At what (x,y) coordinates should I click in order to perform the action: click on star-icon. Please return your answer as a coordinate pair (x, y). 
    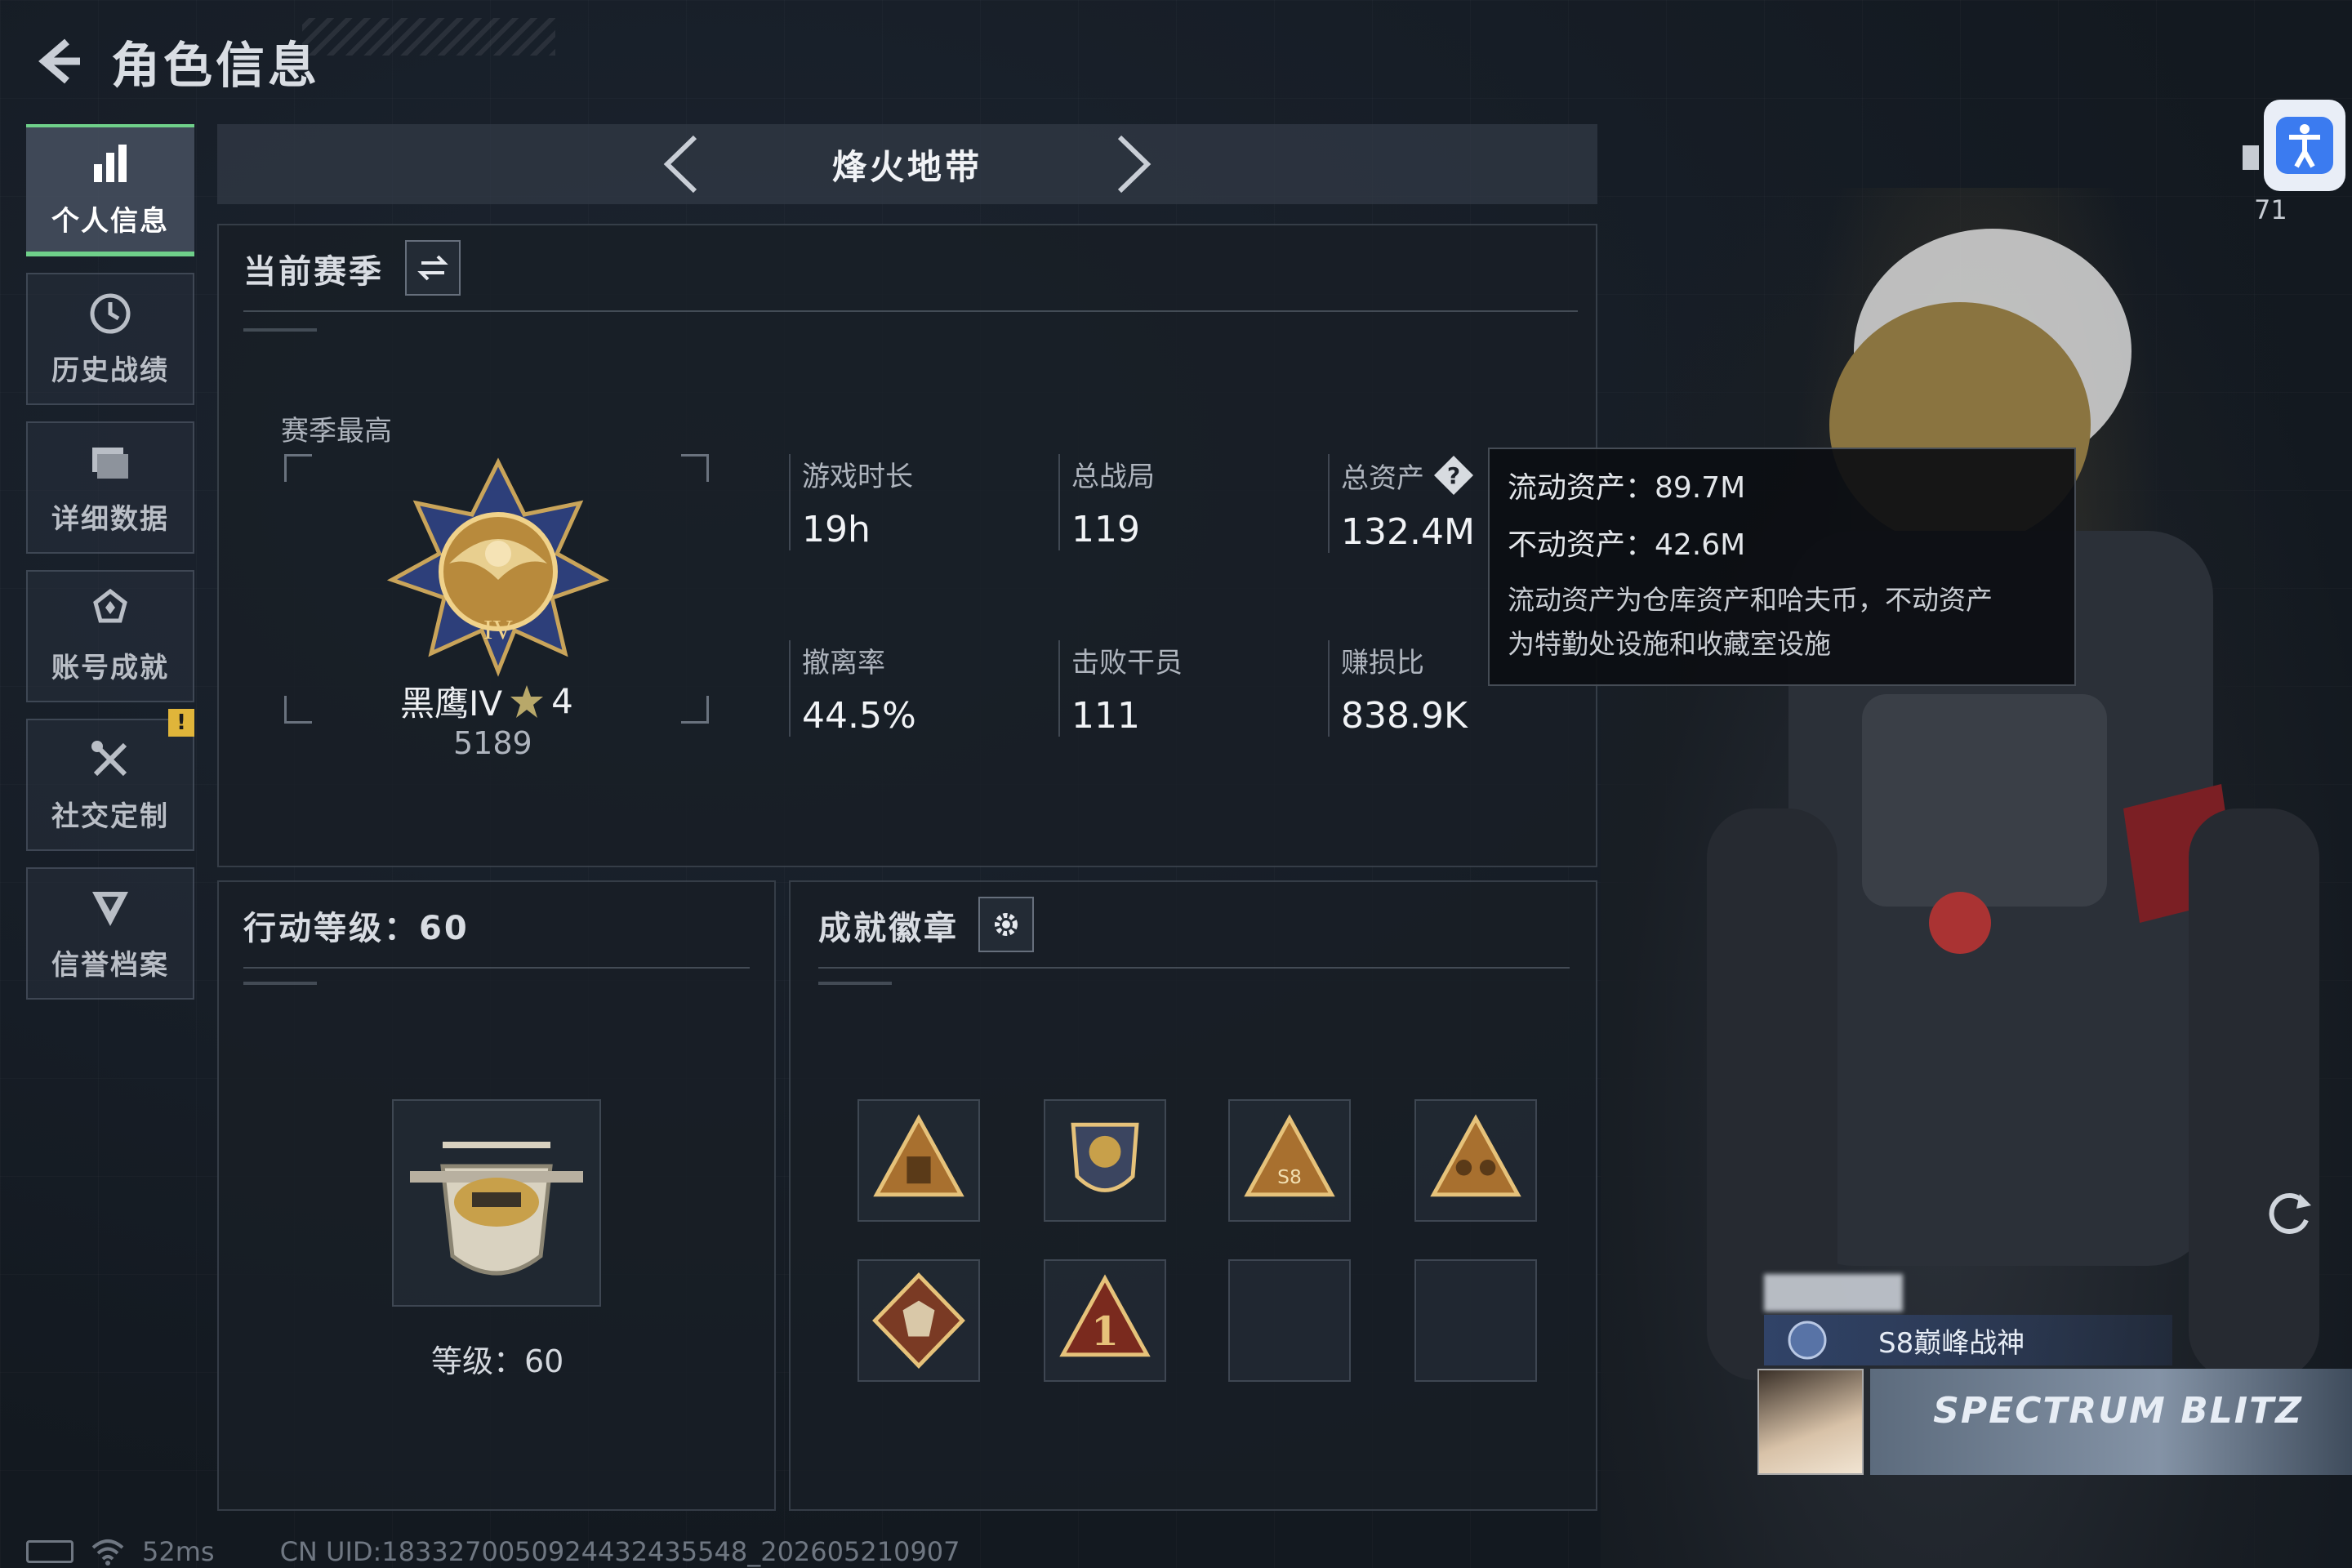
    Looking at the image, I should click on (527, 701).